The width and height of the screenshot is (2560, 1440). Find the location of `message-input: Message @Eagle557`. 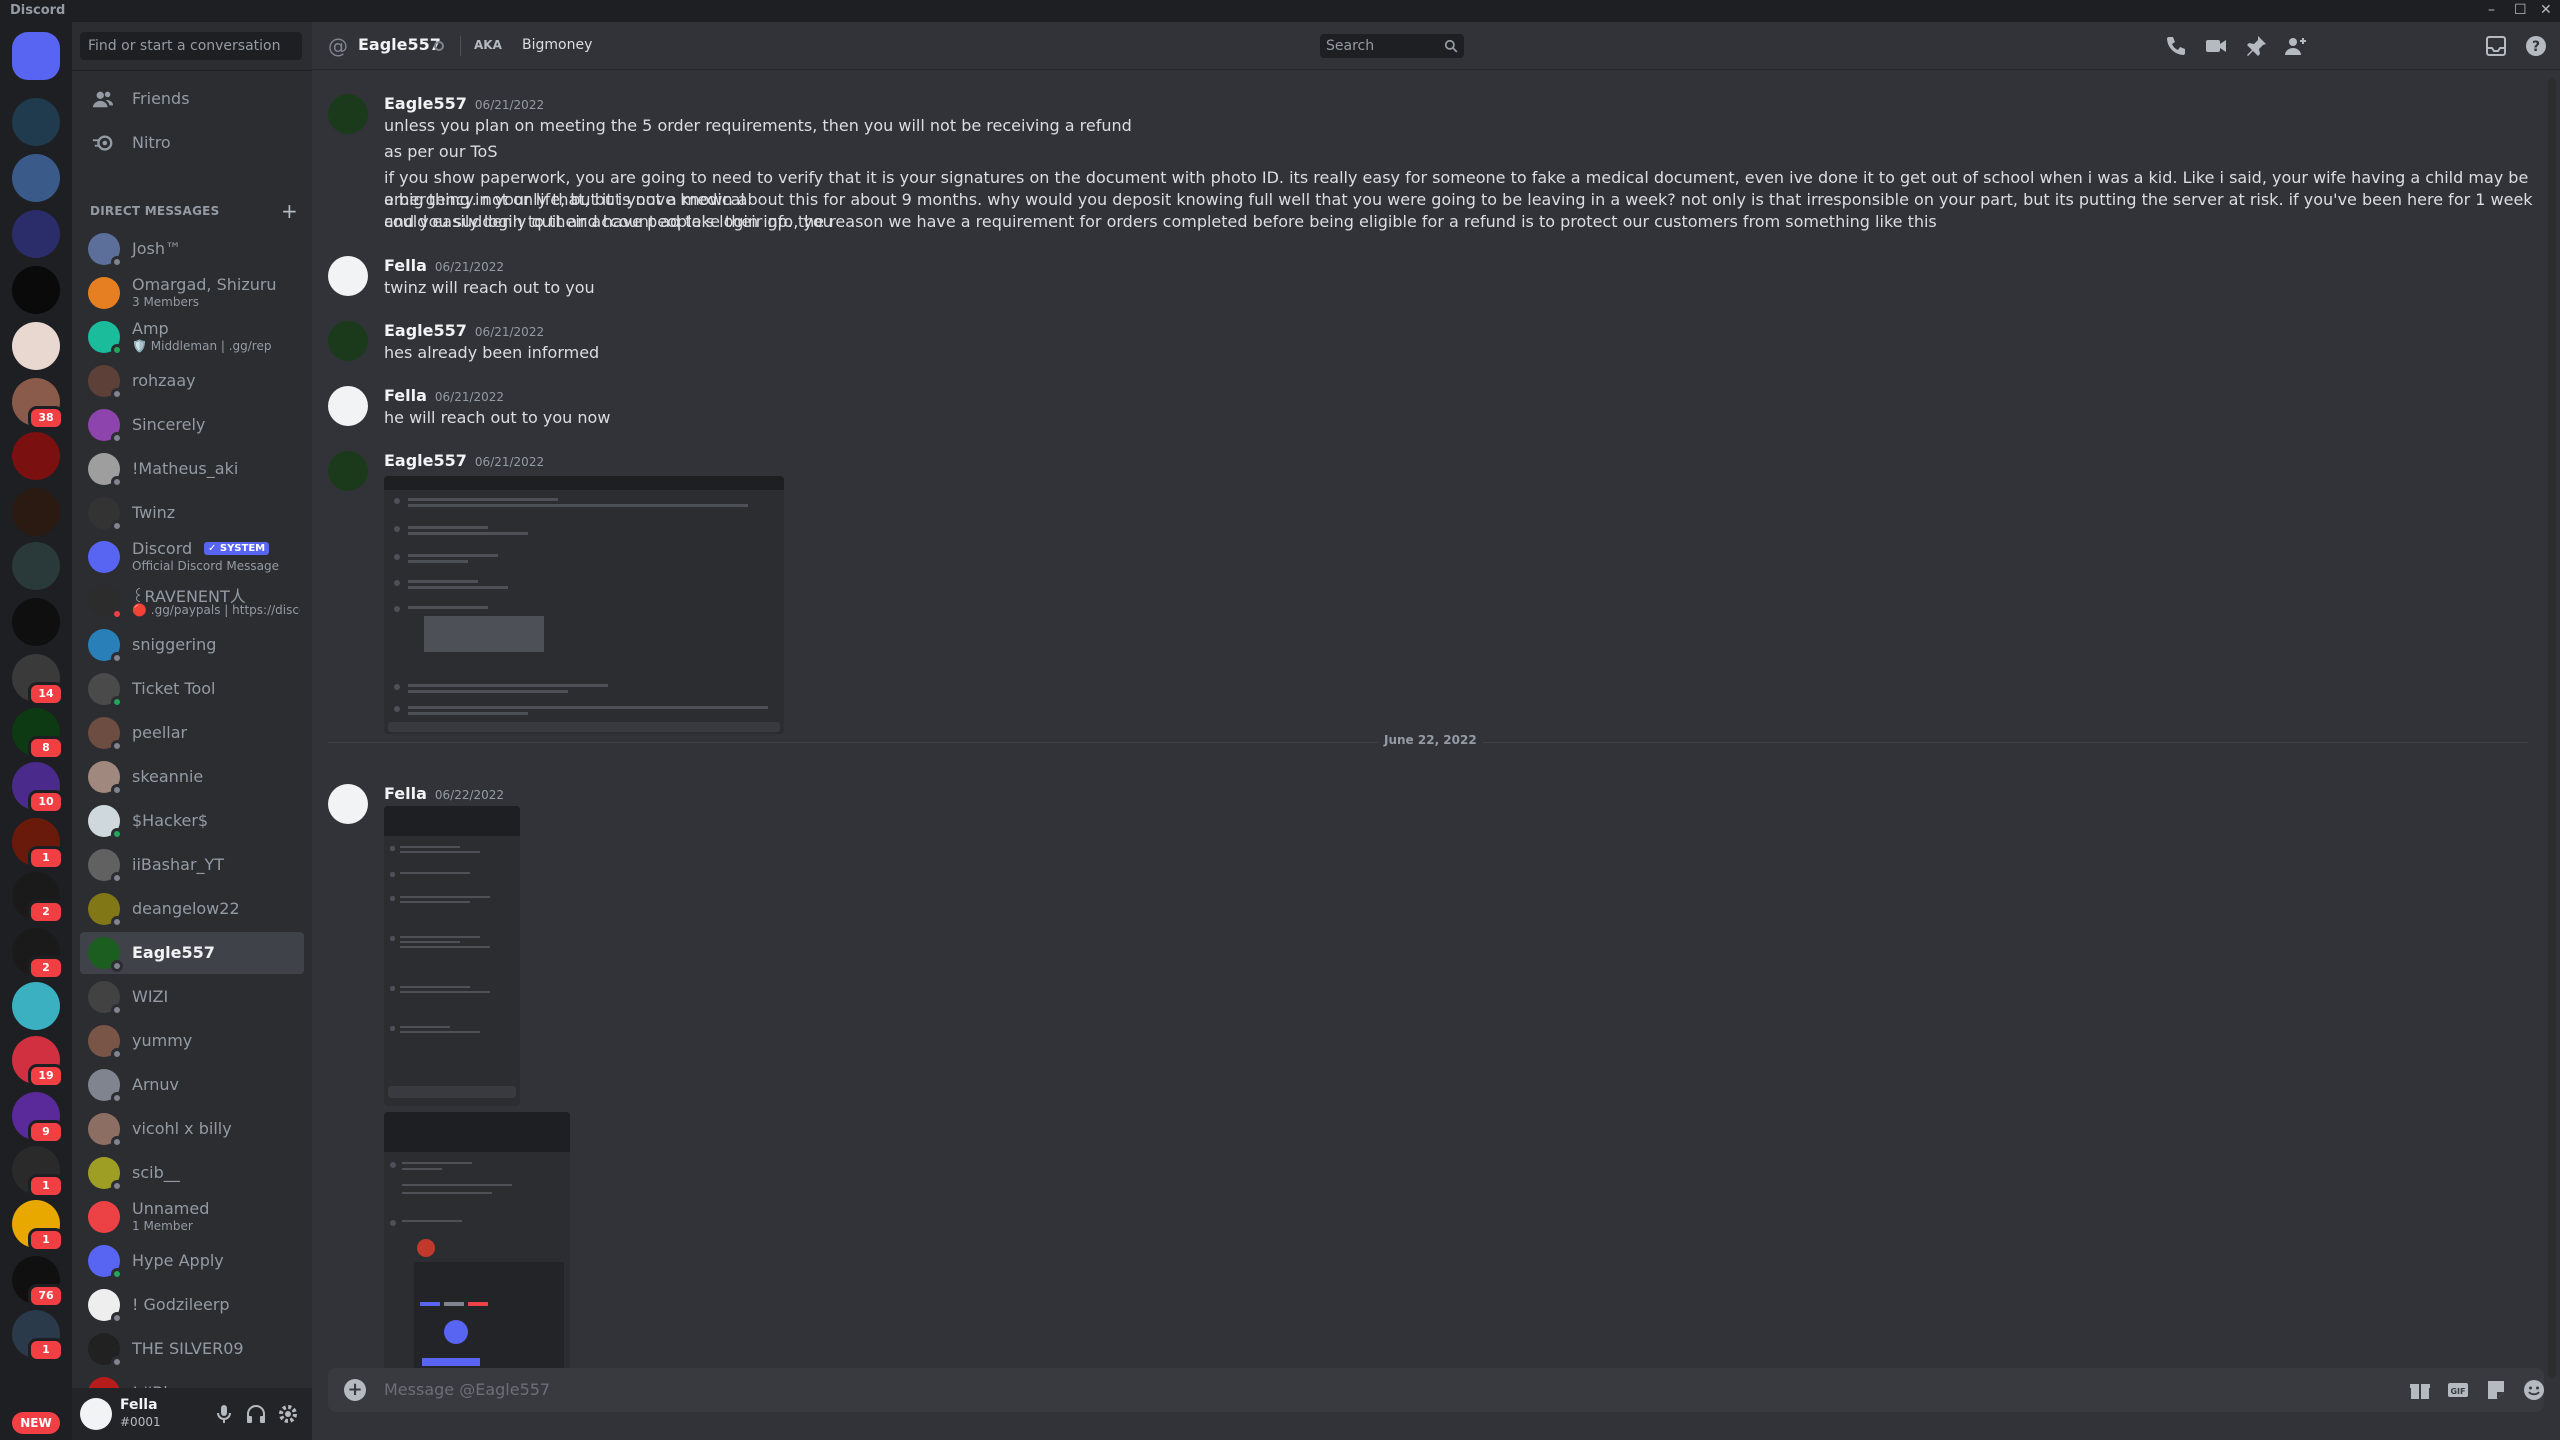

message-input: Message @Eagle557 is located at coordinates (467, 1389).